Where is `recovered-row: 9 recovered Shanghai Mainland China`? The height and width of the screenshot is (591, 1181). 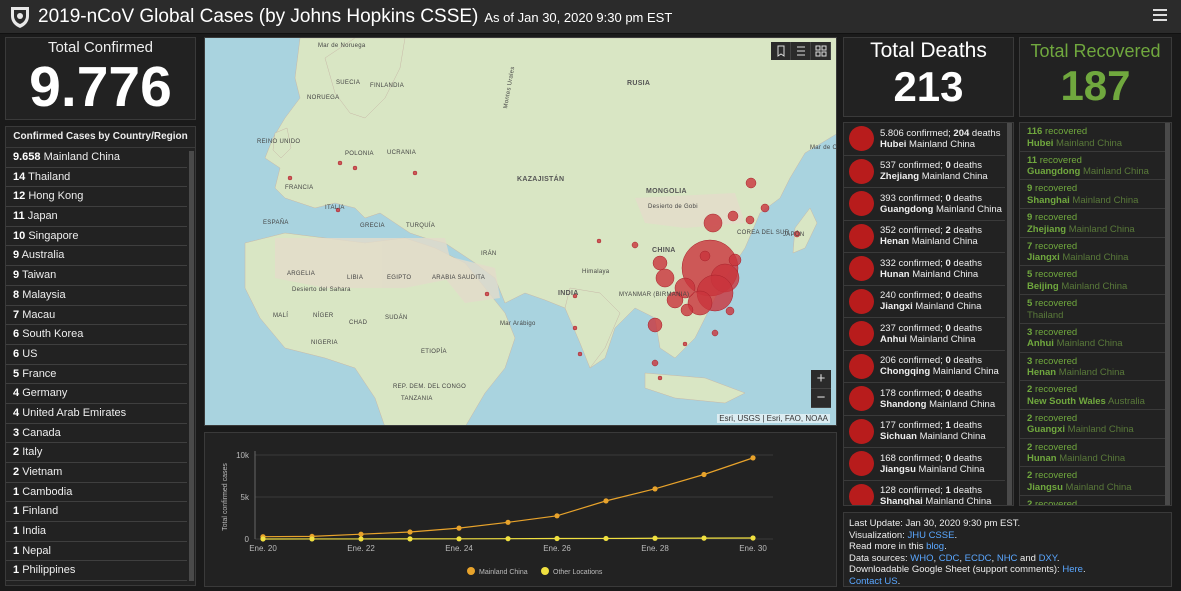 recovered-row: 9 recovered Shanghai Mainland China is located at coordinates (1092, 195).